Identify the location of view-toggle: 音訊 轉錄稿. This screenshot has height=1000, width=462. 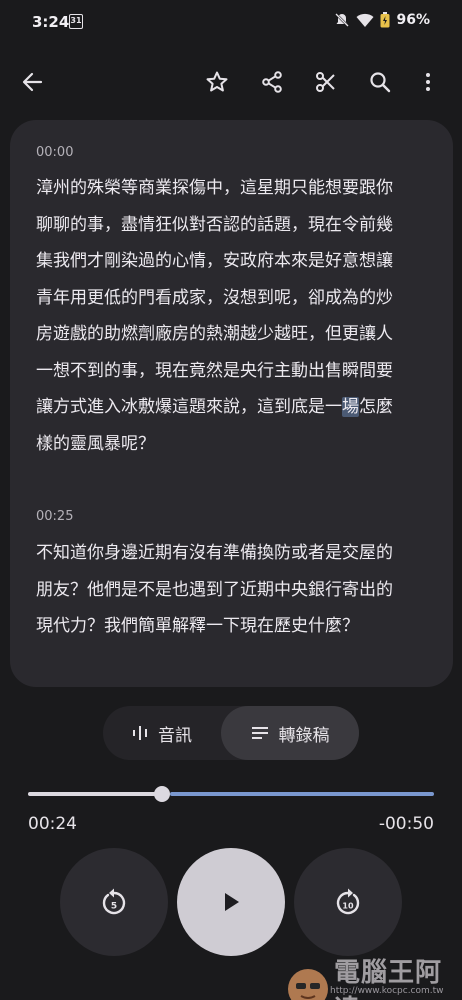
(231, 733).